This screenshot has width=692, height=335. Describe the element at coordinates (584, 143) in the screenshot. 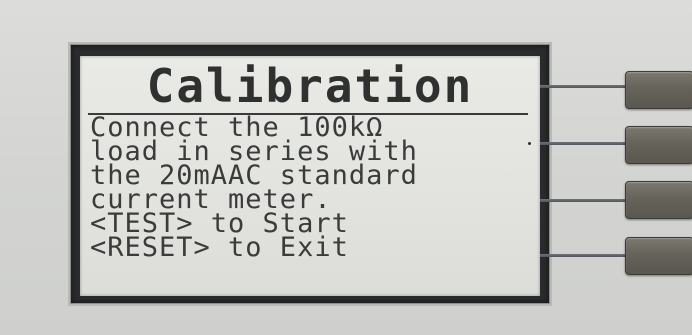

I see `softkey-2-lead-line` at that location.